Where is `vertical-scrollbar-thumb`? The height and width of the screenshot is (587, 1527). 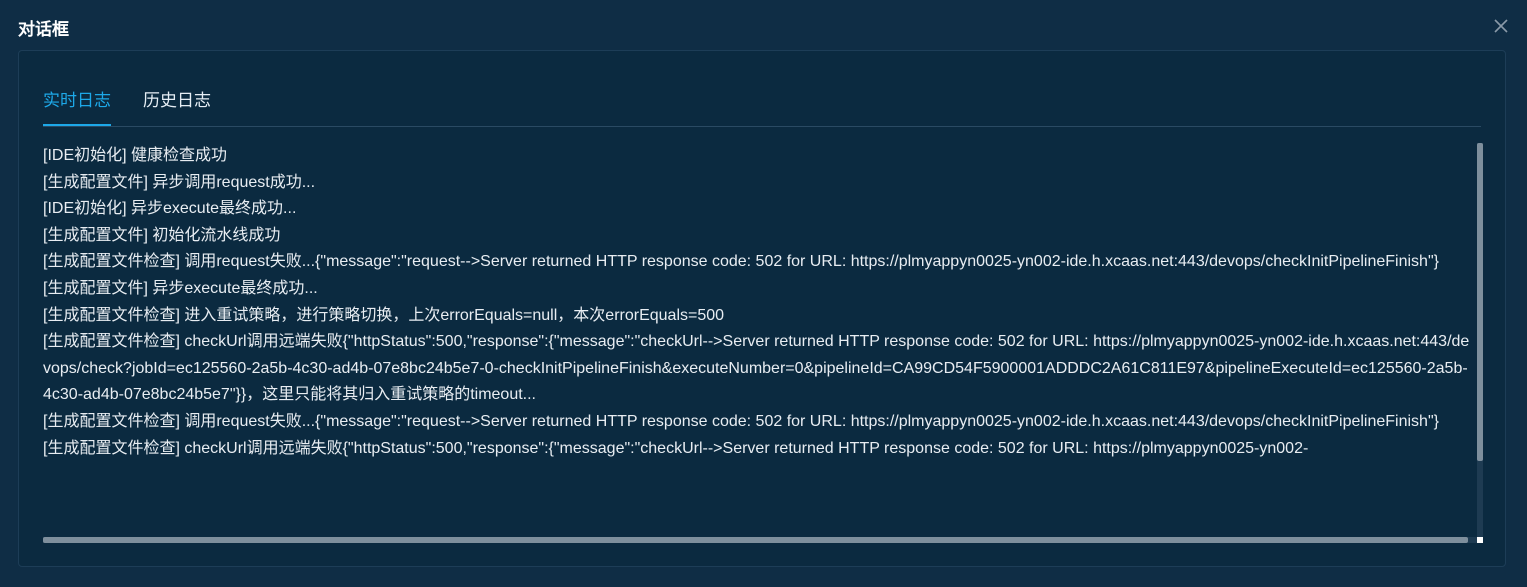 vertical-scrollbar-thumb is located at coordinates (1480, 302).